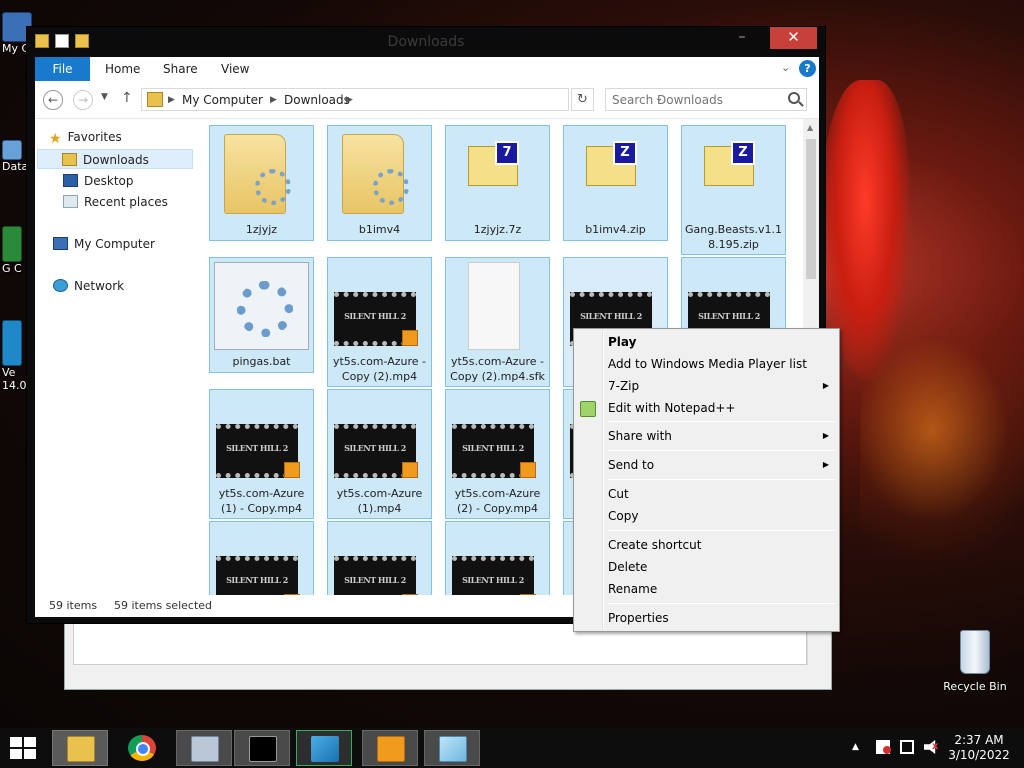  I want to click on desktop-icon-ve: Ve 14.0, so click(14, 356).